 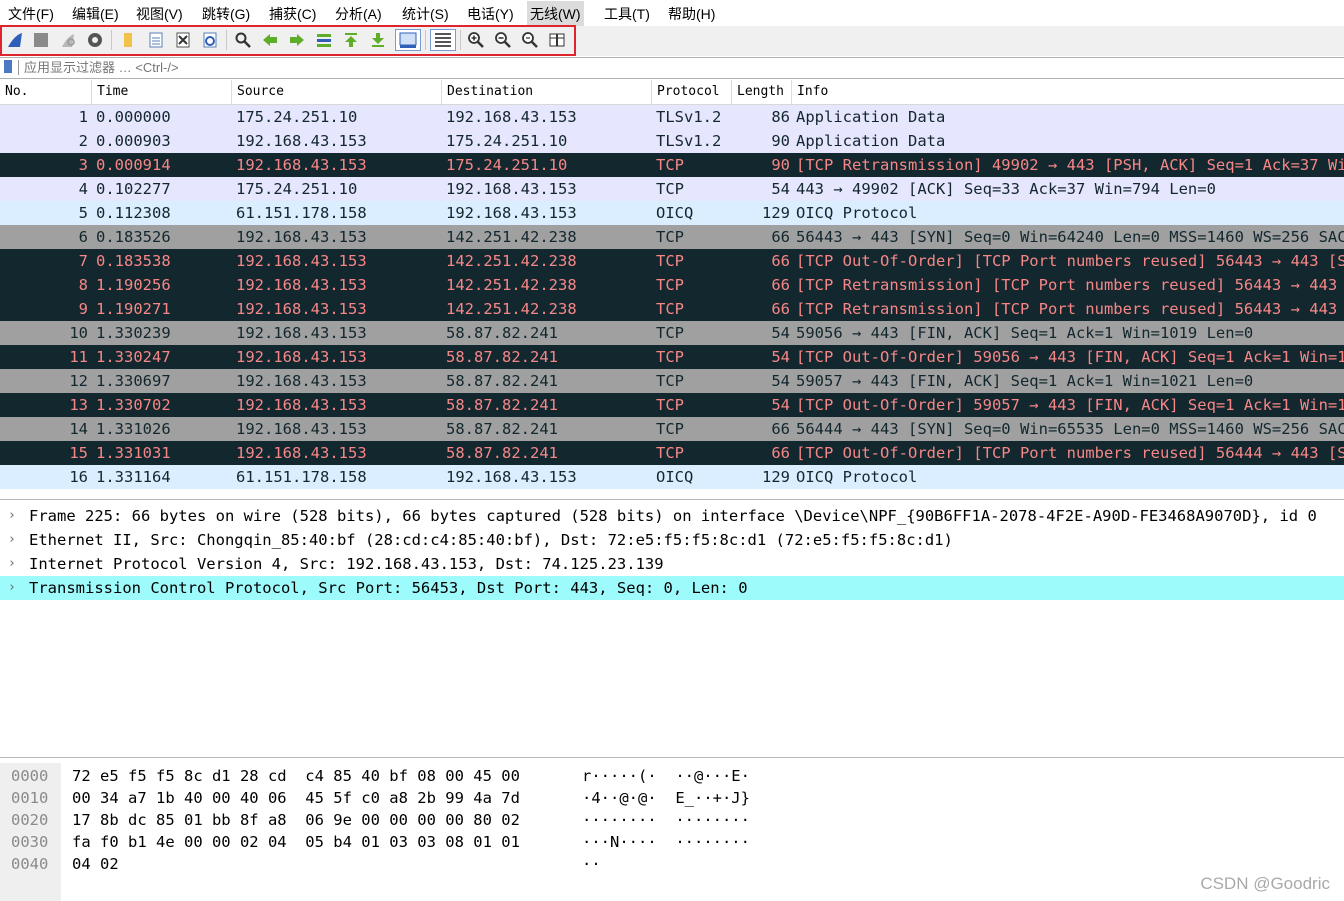 What do you see at coordinates (666, 776) in the screenshot?
I see `ascii-bytes: r·····(· ··@···E·` at bounding box center [666, 776].